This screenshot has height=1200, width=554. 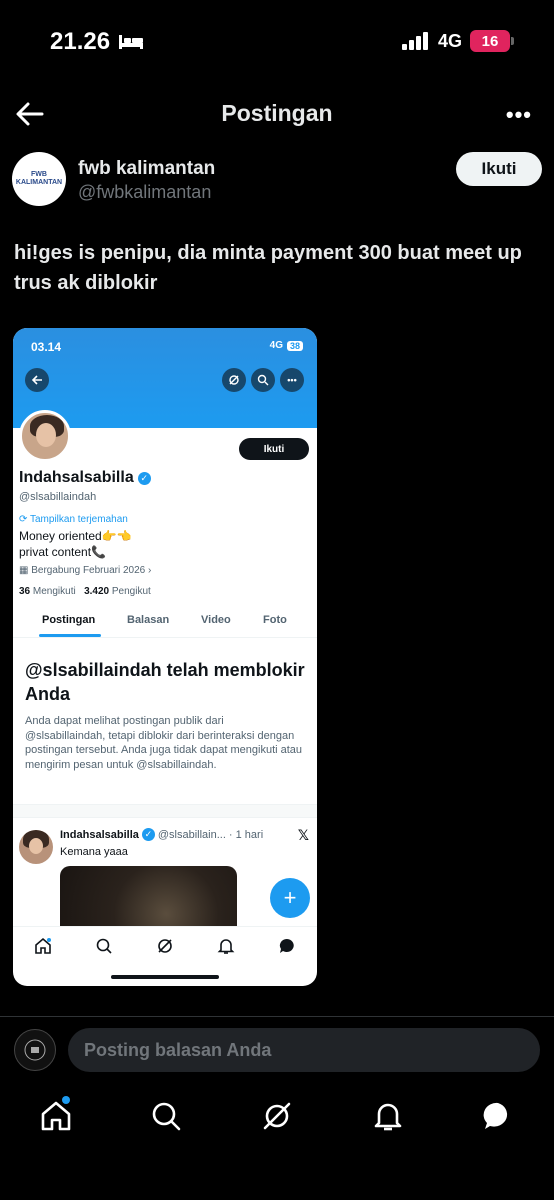 What do you see at coordinates (519, 115) in the screenshot?
I see `more-icon: •••` at bounding box center [519, 115].